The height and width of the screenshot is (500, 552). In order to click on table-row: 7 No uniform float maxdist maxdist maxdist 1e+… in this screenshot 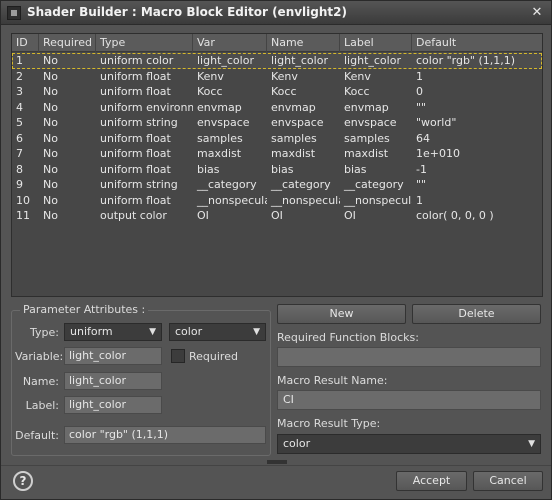, I will do `click(277, 154)`.